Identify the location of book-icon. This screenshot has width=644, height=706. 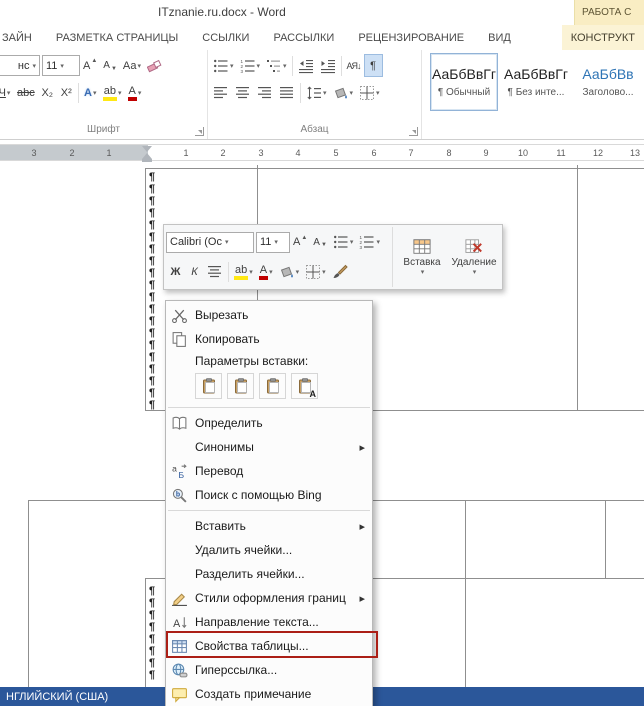
(179, 423).